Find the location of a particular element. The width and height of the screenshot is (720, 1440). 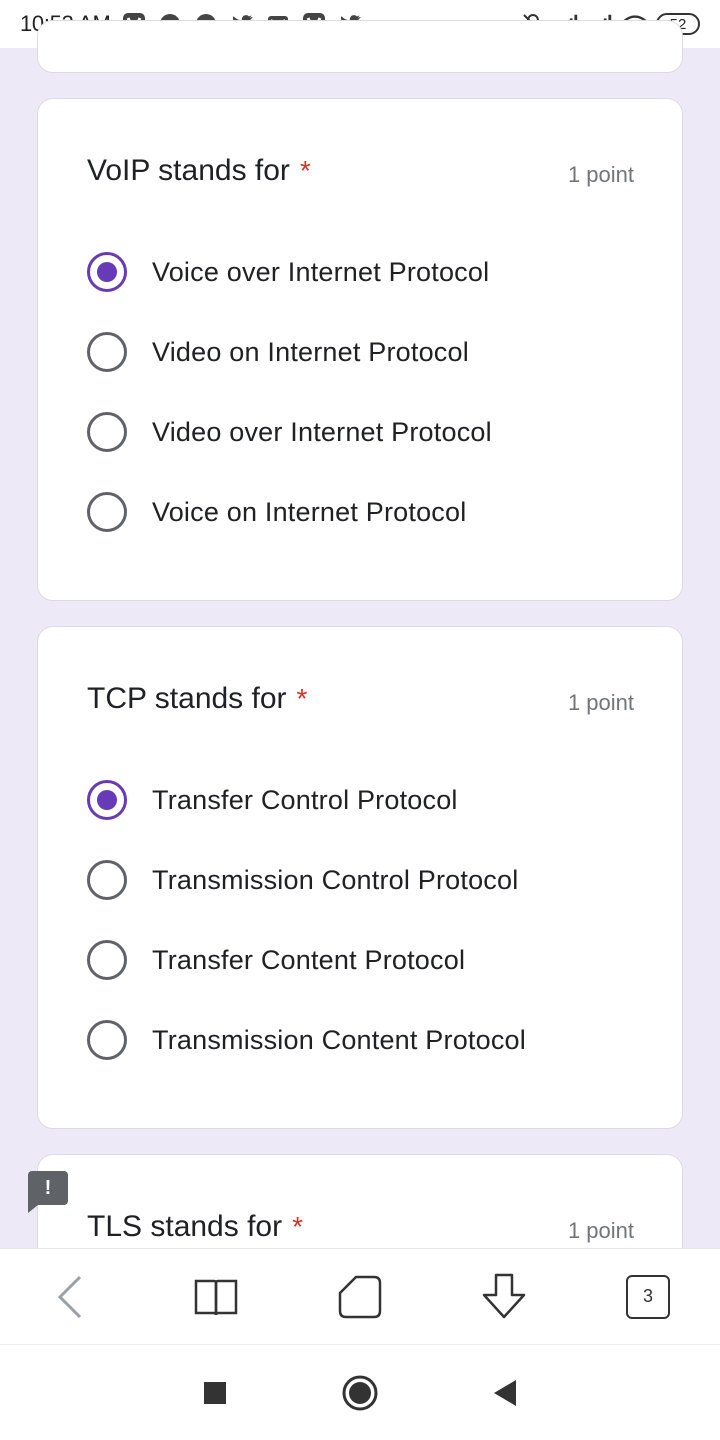

question-title: TLS stands for * is located at coordinates (195, 1227).